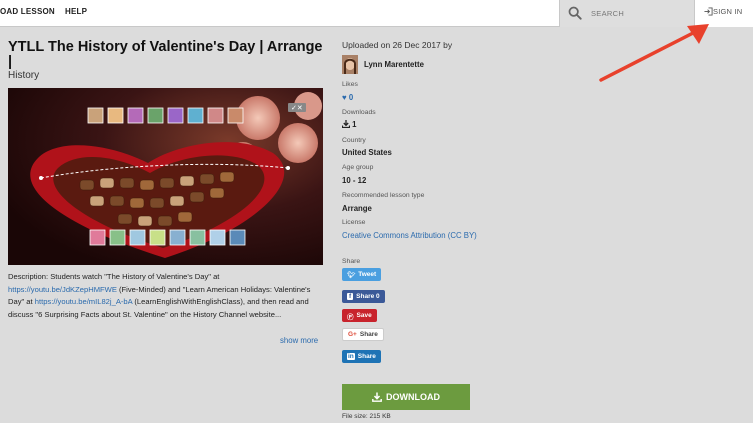 This screenshot has height=423, width=753. What do you see at coordinates (350, 317) in the screenshot?
I see `pinterest-icon: Ⓟ` at bounding box center [350, 317].